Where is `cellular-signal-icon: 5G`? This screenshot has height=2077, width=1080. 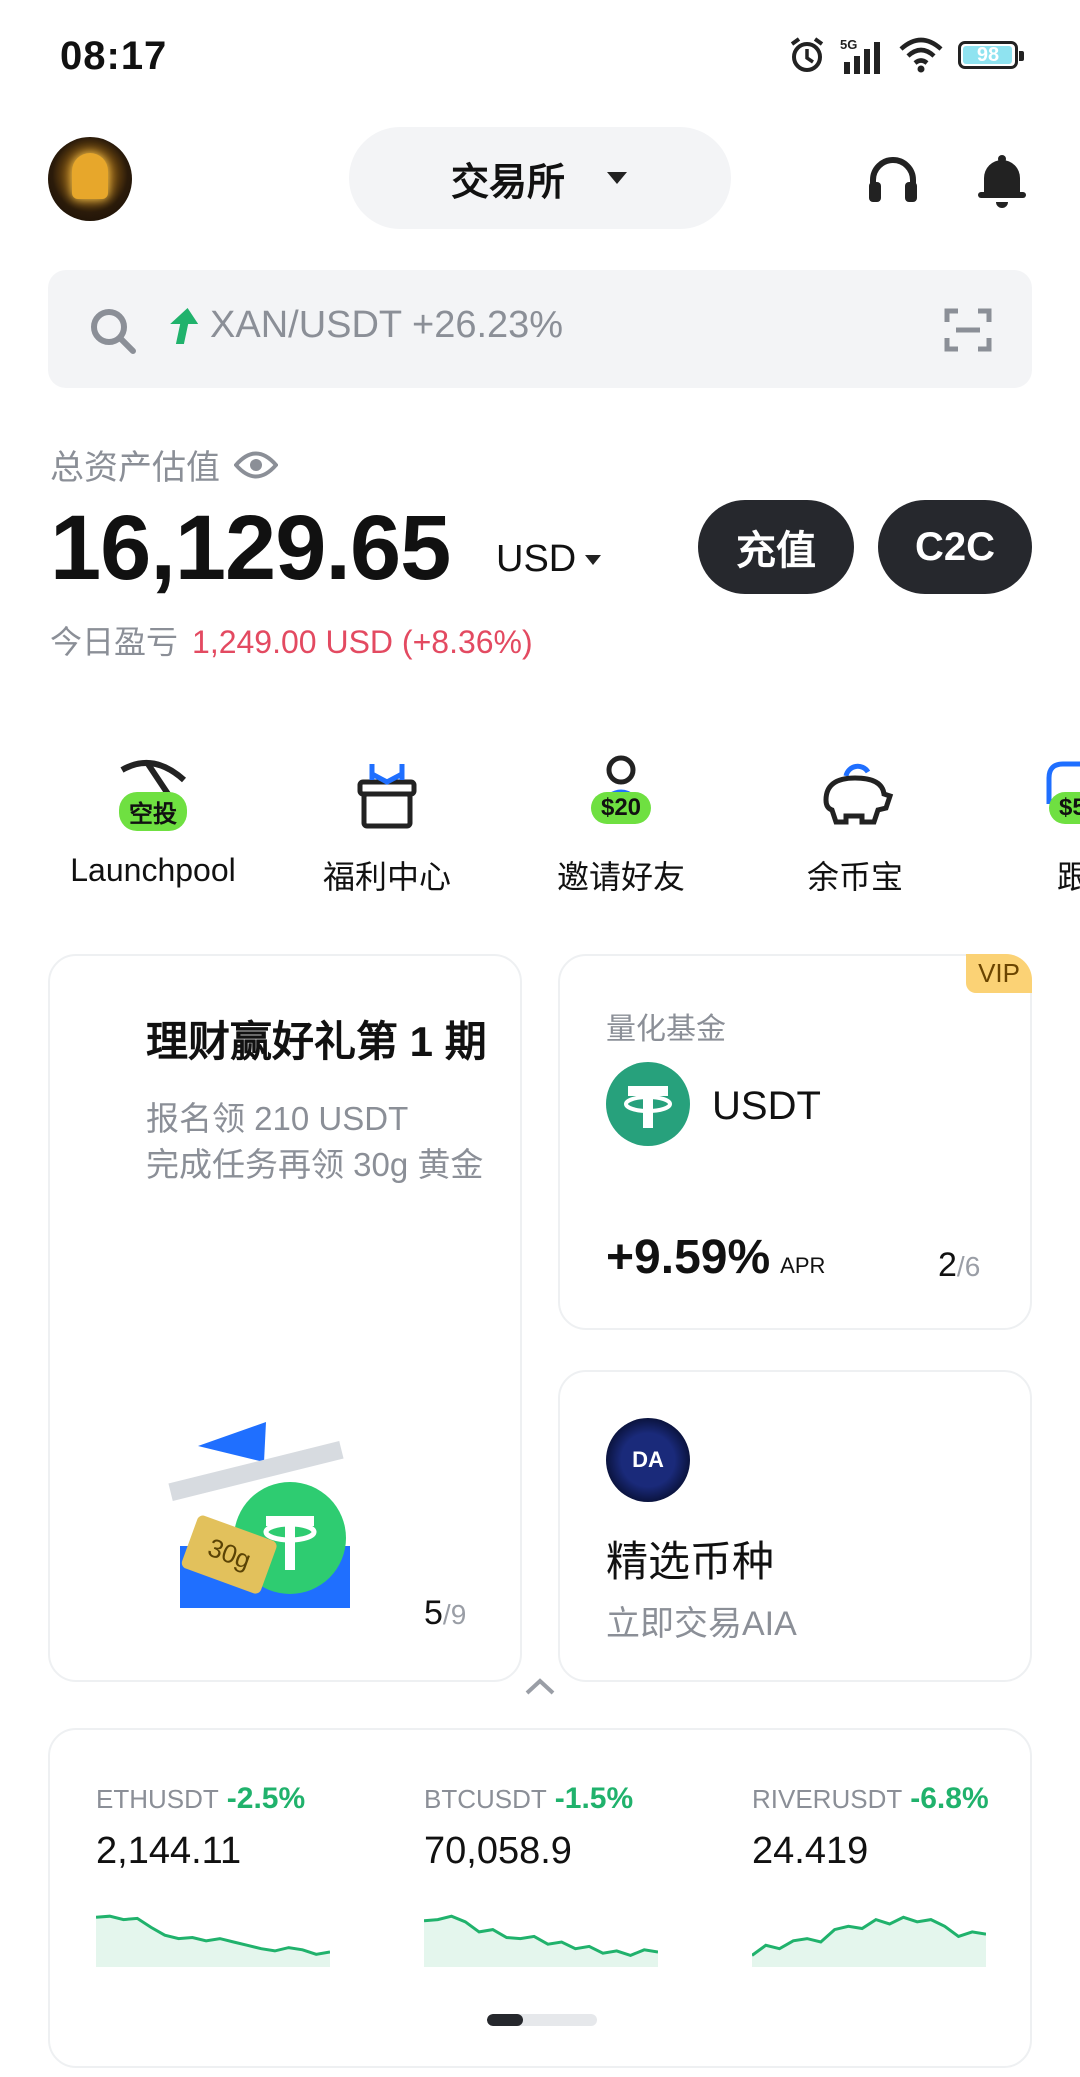 cellular-signal-icon: 5G is located at coordinates (860, 55).